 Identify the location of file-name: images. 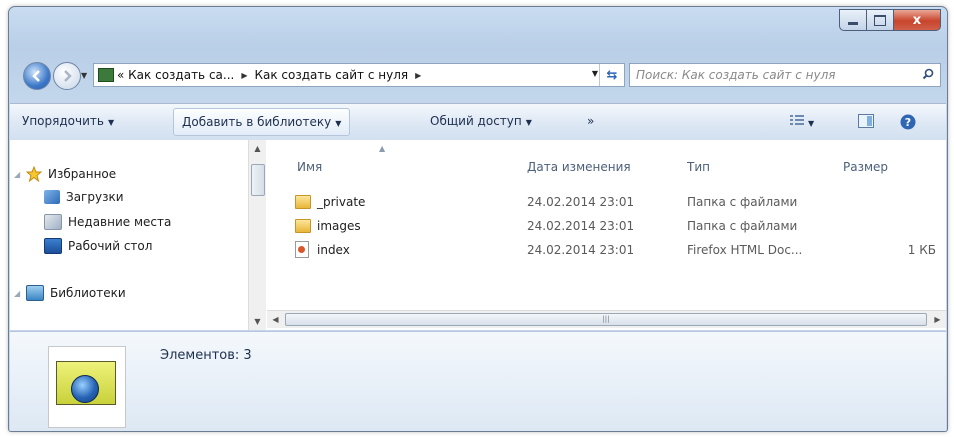
(339, 226).